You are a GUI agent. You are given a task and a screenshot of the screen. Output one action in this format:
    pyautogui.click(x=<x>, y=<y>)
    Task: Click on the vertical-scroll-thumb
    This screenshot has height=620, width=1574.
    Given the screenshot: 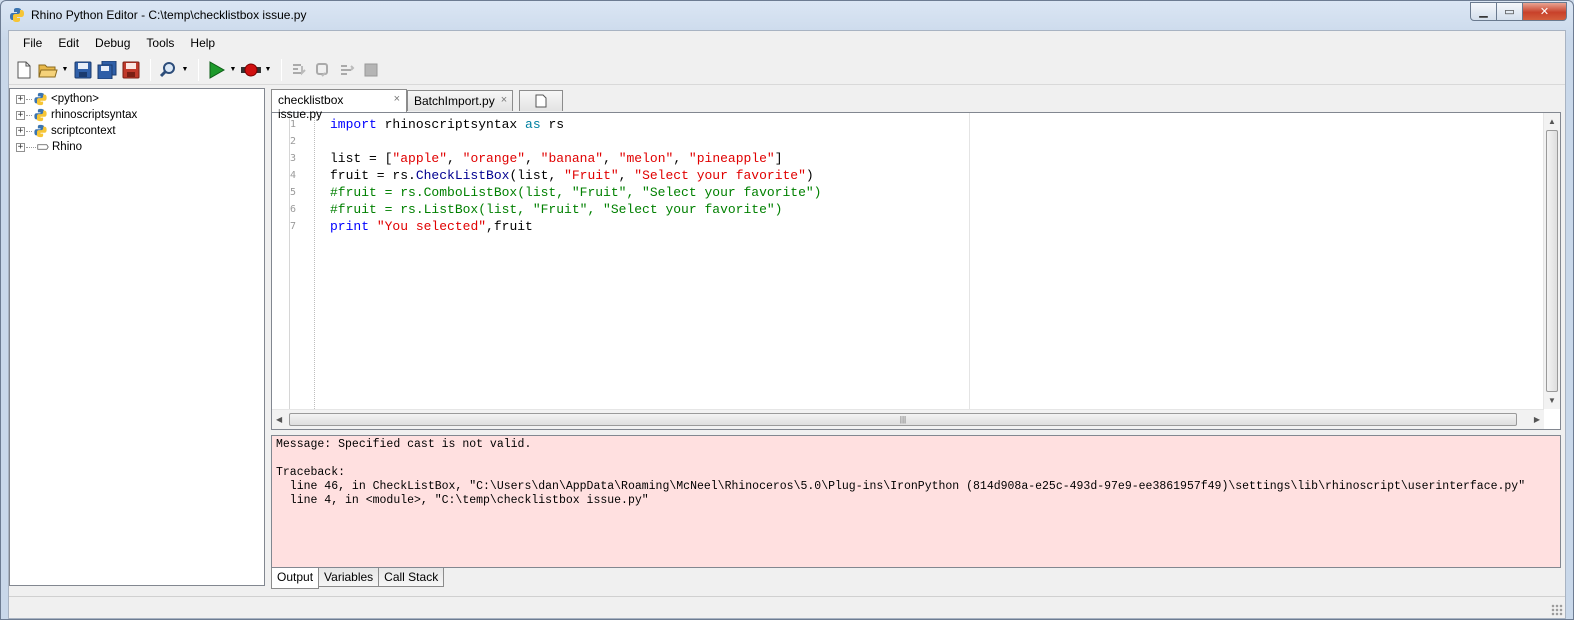 What is the action you would take?
    pyautogui.click(x=1552, y=261)
    